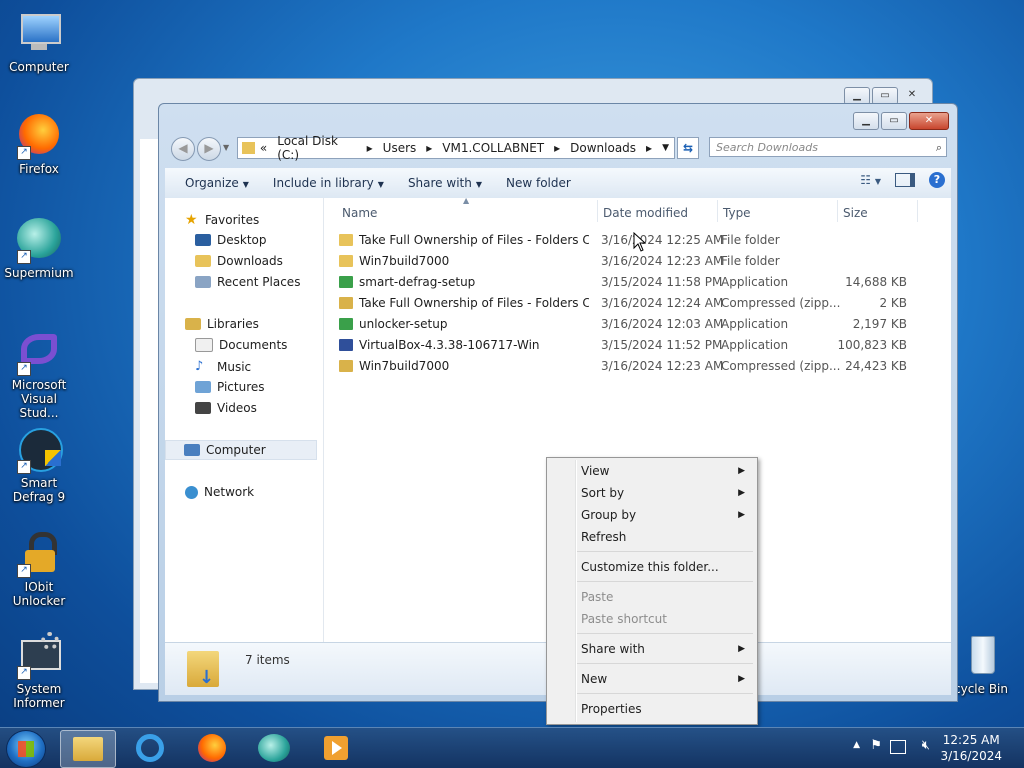 This screenshot has width=1024, height=768. What do you see at coordinates (328, 183) in the screenshot?
I see `include-in-library-button: Include in library ▼` at bounding box center [328, 183].